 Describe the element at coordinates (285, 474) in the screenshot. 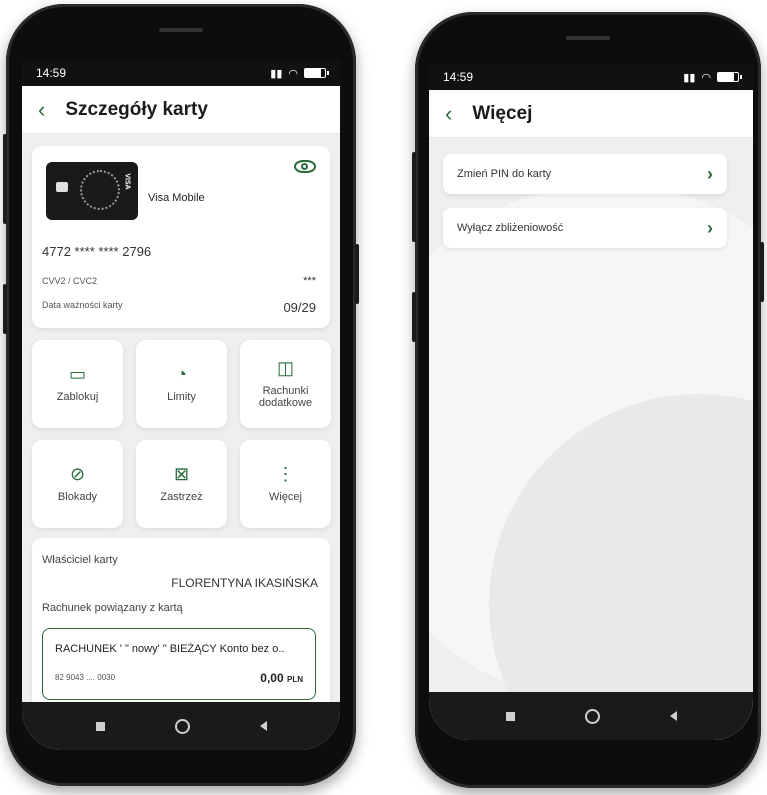

I see `more-vertical-icon: ⋮` at that location.